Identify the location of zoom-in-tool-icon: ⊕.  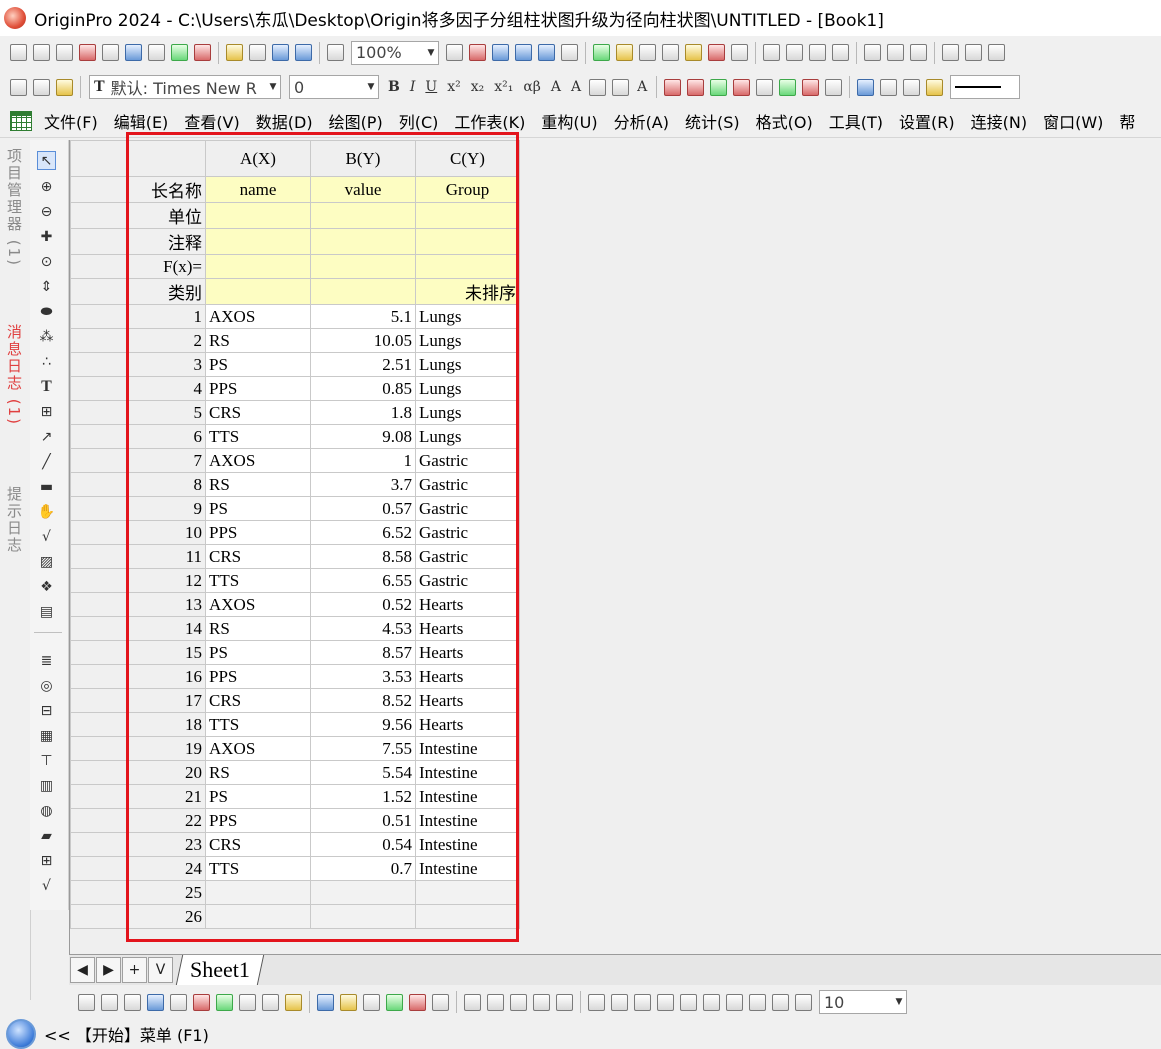
(46, 186).